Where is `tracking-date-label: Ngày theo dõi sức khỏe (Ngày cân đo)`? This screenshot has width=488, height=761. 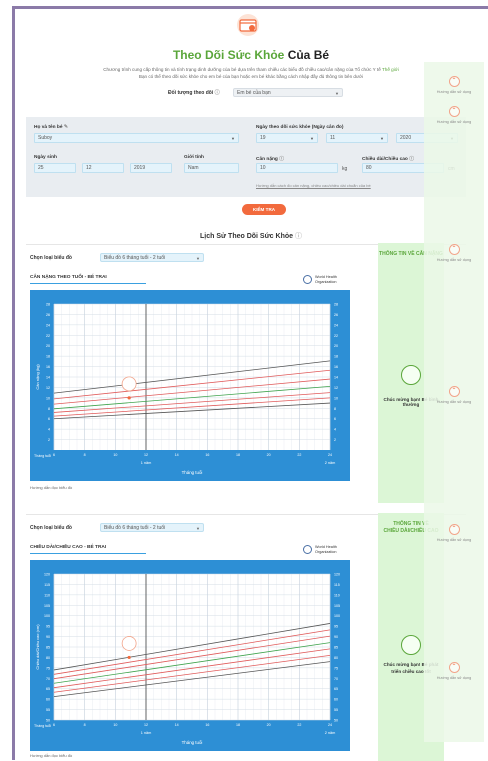 tracking-date-label: Ngày theo dõi sức khỏe (Ngày cân đo) is located at coordinates (300, 127).